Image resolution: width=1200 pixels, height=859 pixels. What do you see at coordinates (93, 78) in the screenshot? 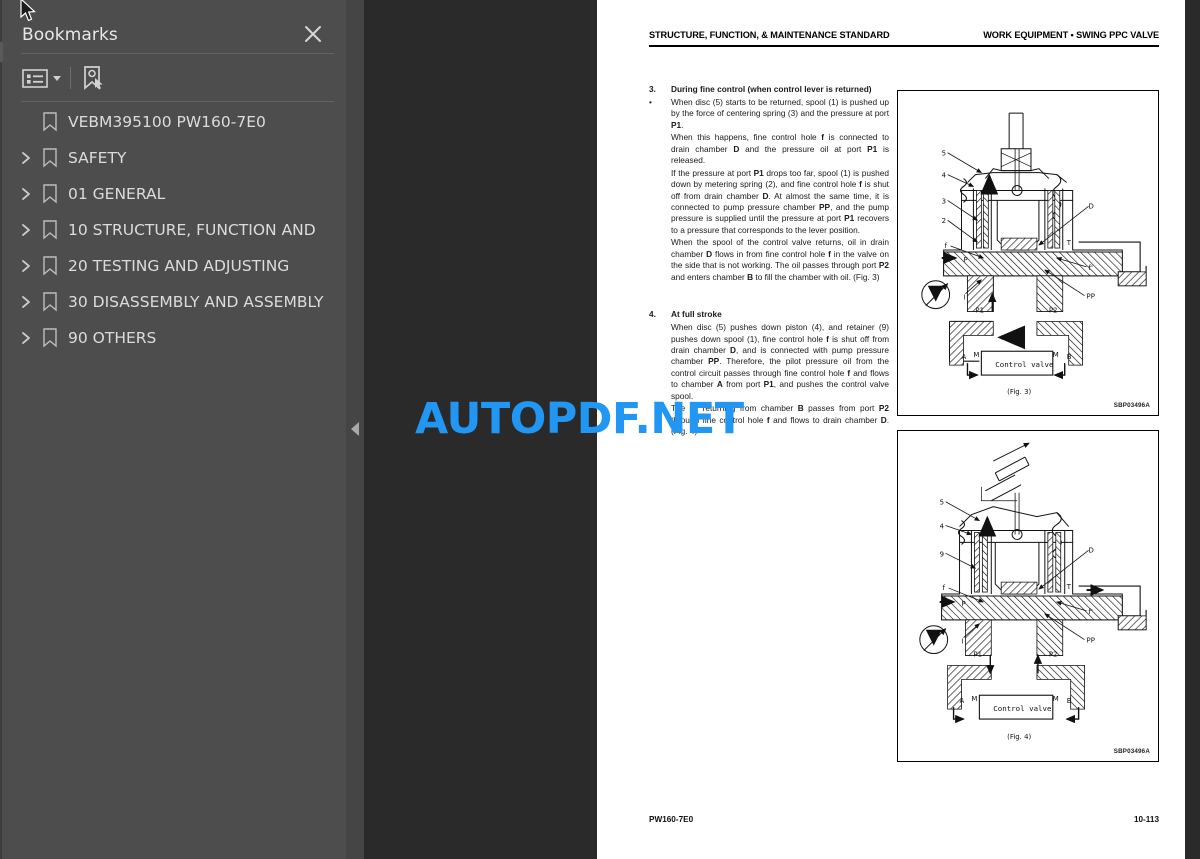
I see `new-bookmark-icon` at bounding box center [93, 78].